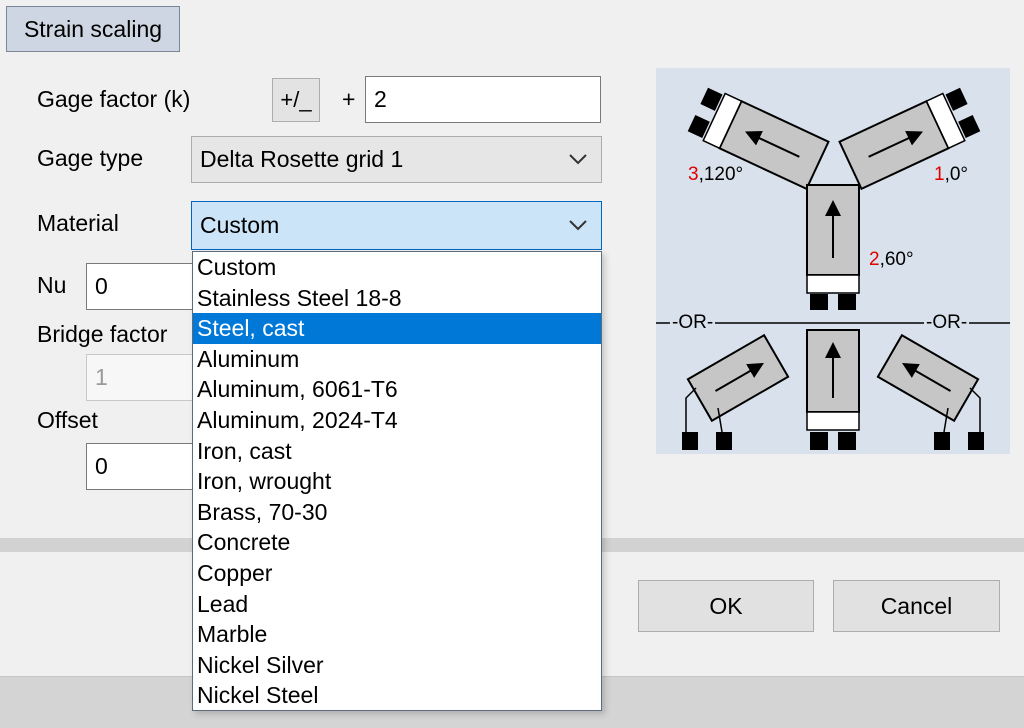 This screenshot has width=1024, height=728. I want to click on sign-toggle-button: +/_, so click(296, 100).